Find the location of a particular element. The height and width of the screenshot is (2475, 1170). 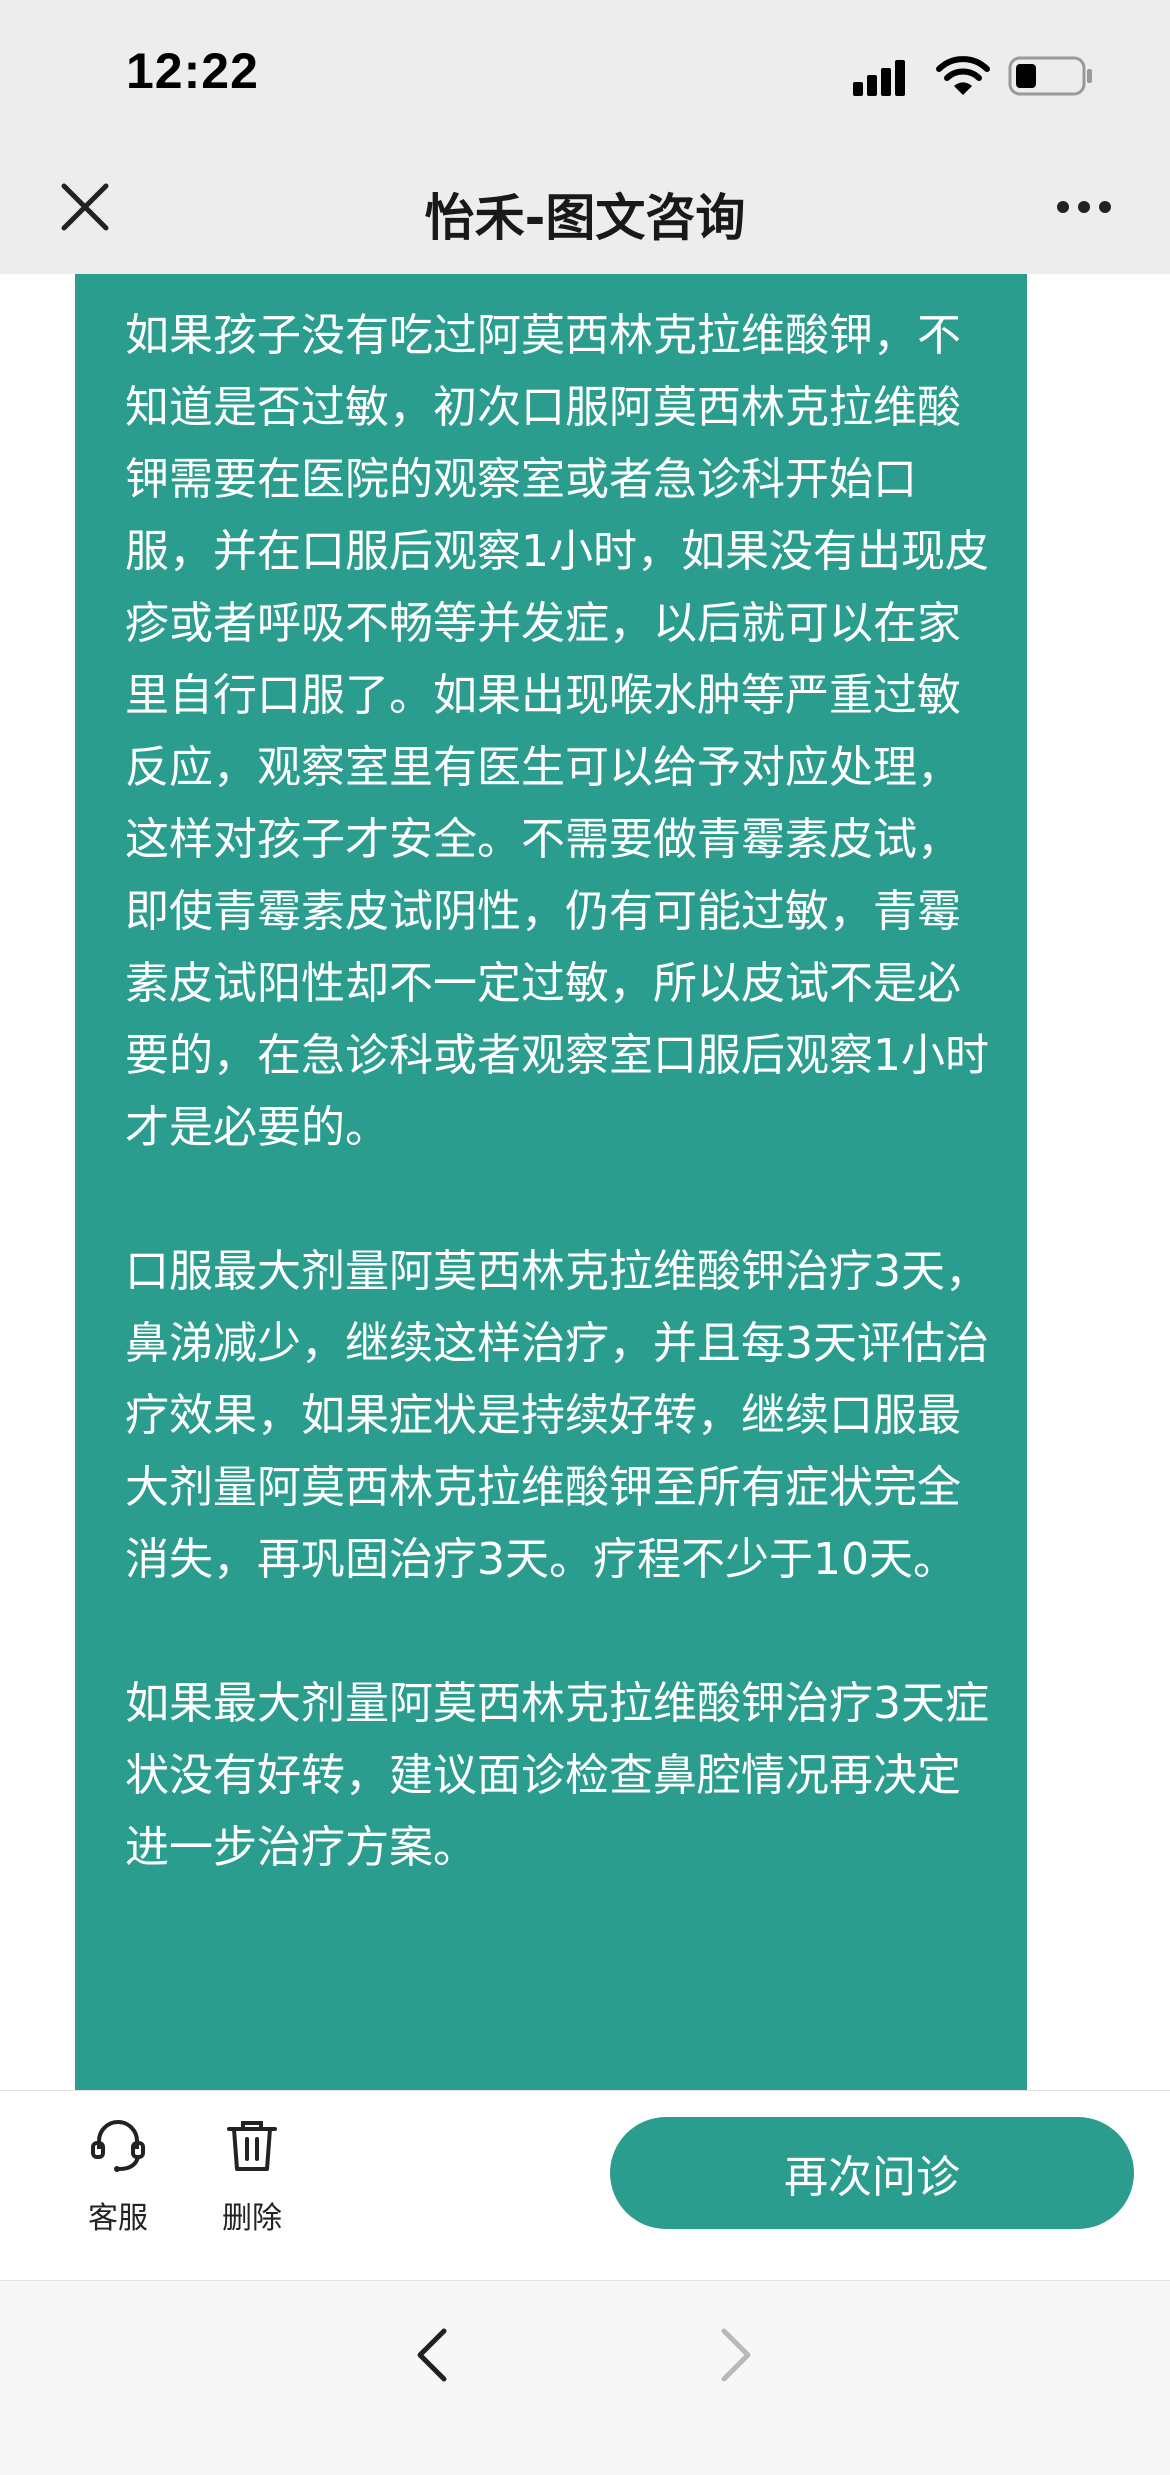

battery-icon is located at coordinates (1050, 76).